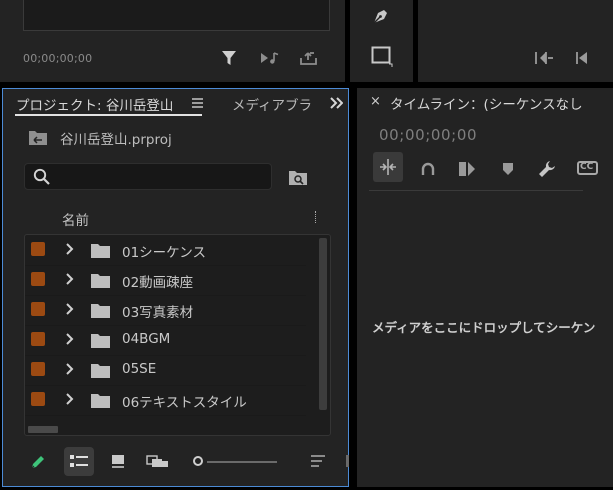 This screenshot has height=490, width=613. Describe the element at coordinates (116, 140) in the screenshot. I see `project-file-name: 谷川岳登山.prproj` at that location.